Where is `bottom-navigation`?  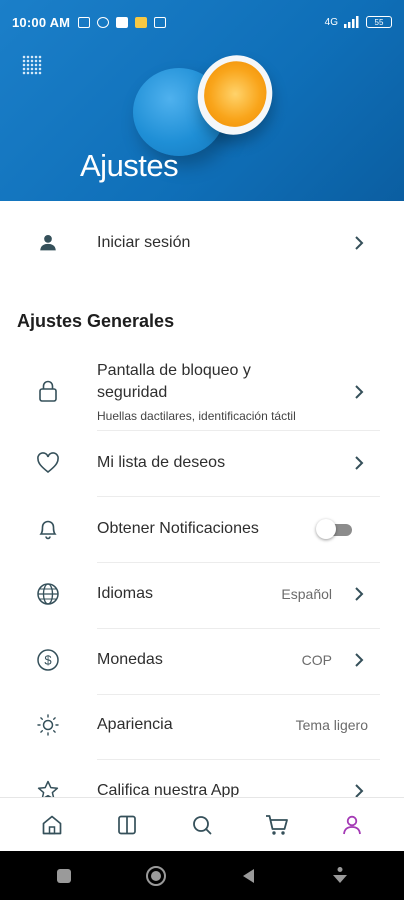 bottom-navigation is located at coordinates (202, 824).